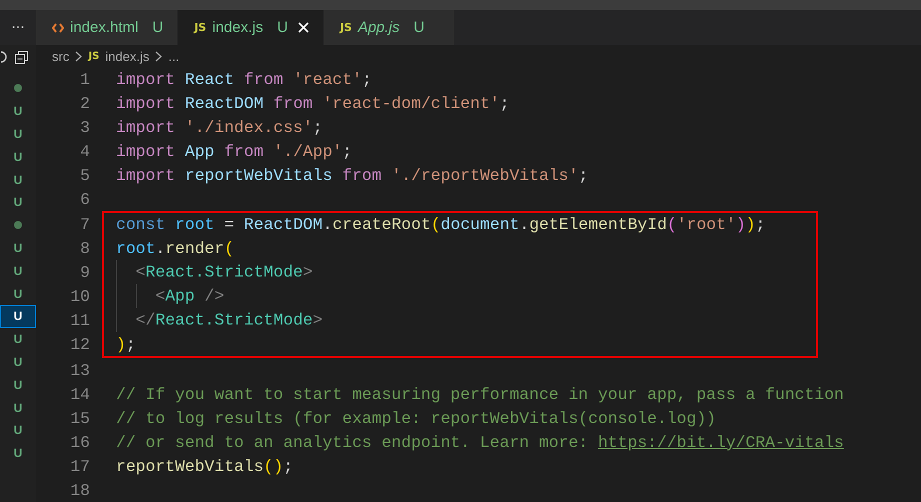  Describe the element at coordinates (721, 442) in the screenshot. I see `link: https://bit.ly/CRA-vitals` at that location.